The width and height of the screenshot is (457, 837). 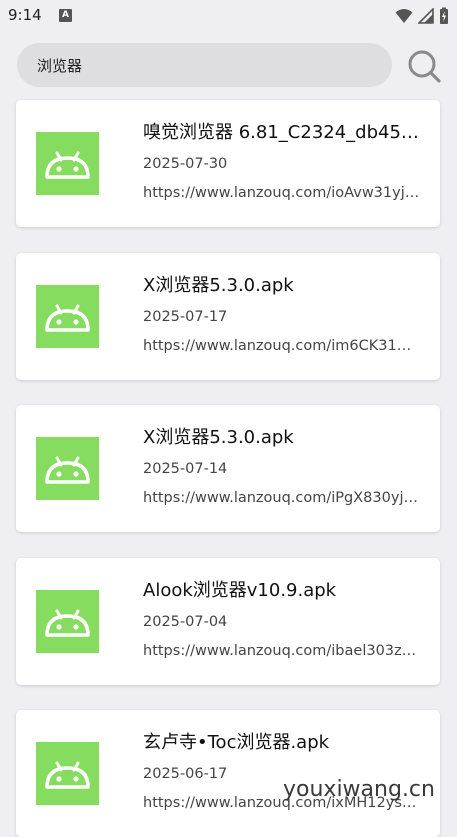 I want to click on cellular-signal-icon, so click(x=426, y=16).